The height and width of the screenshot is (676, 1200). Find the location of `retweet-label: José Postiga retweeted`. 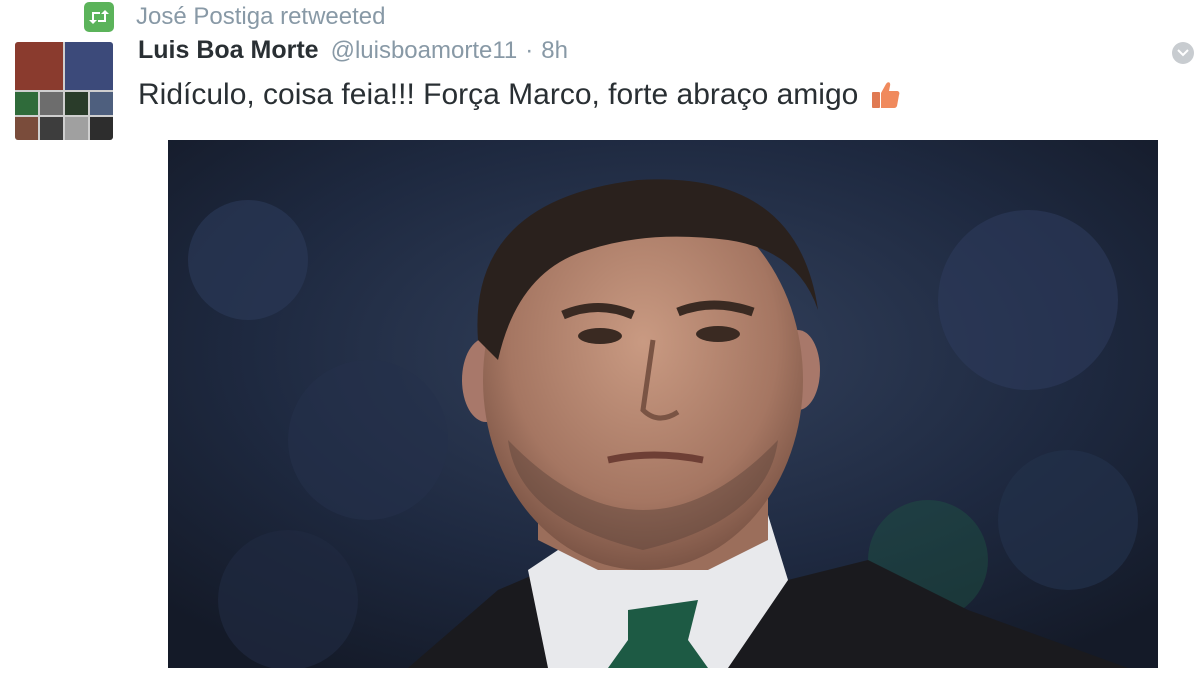

retweet-label: José Postiga retweeted is located at coordinates (260, 17).